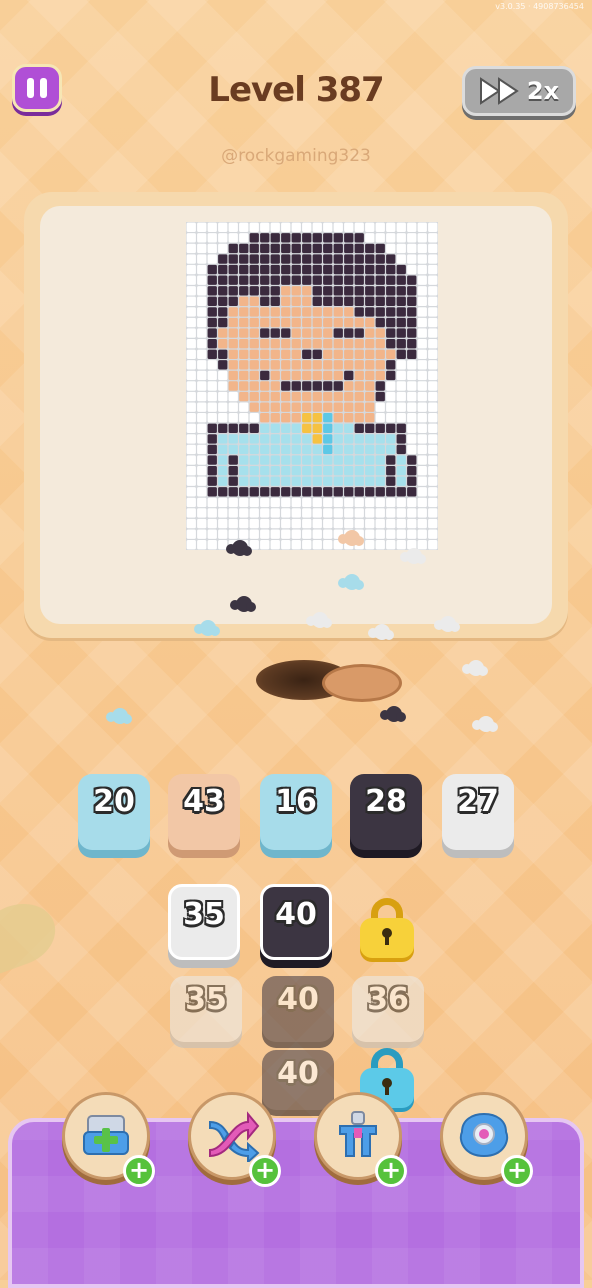 The width and height of the screenshot is (592, 1288). What do you see at coordinates (543, 91) in the screenshot?
I see `speed-label: 2x` at bounding box center [543, 91].